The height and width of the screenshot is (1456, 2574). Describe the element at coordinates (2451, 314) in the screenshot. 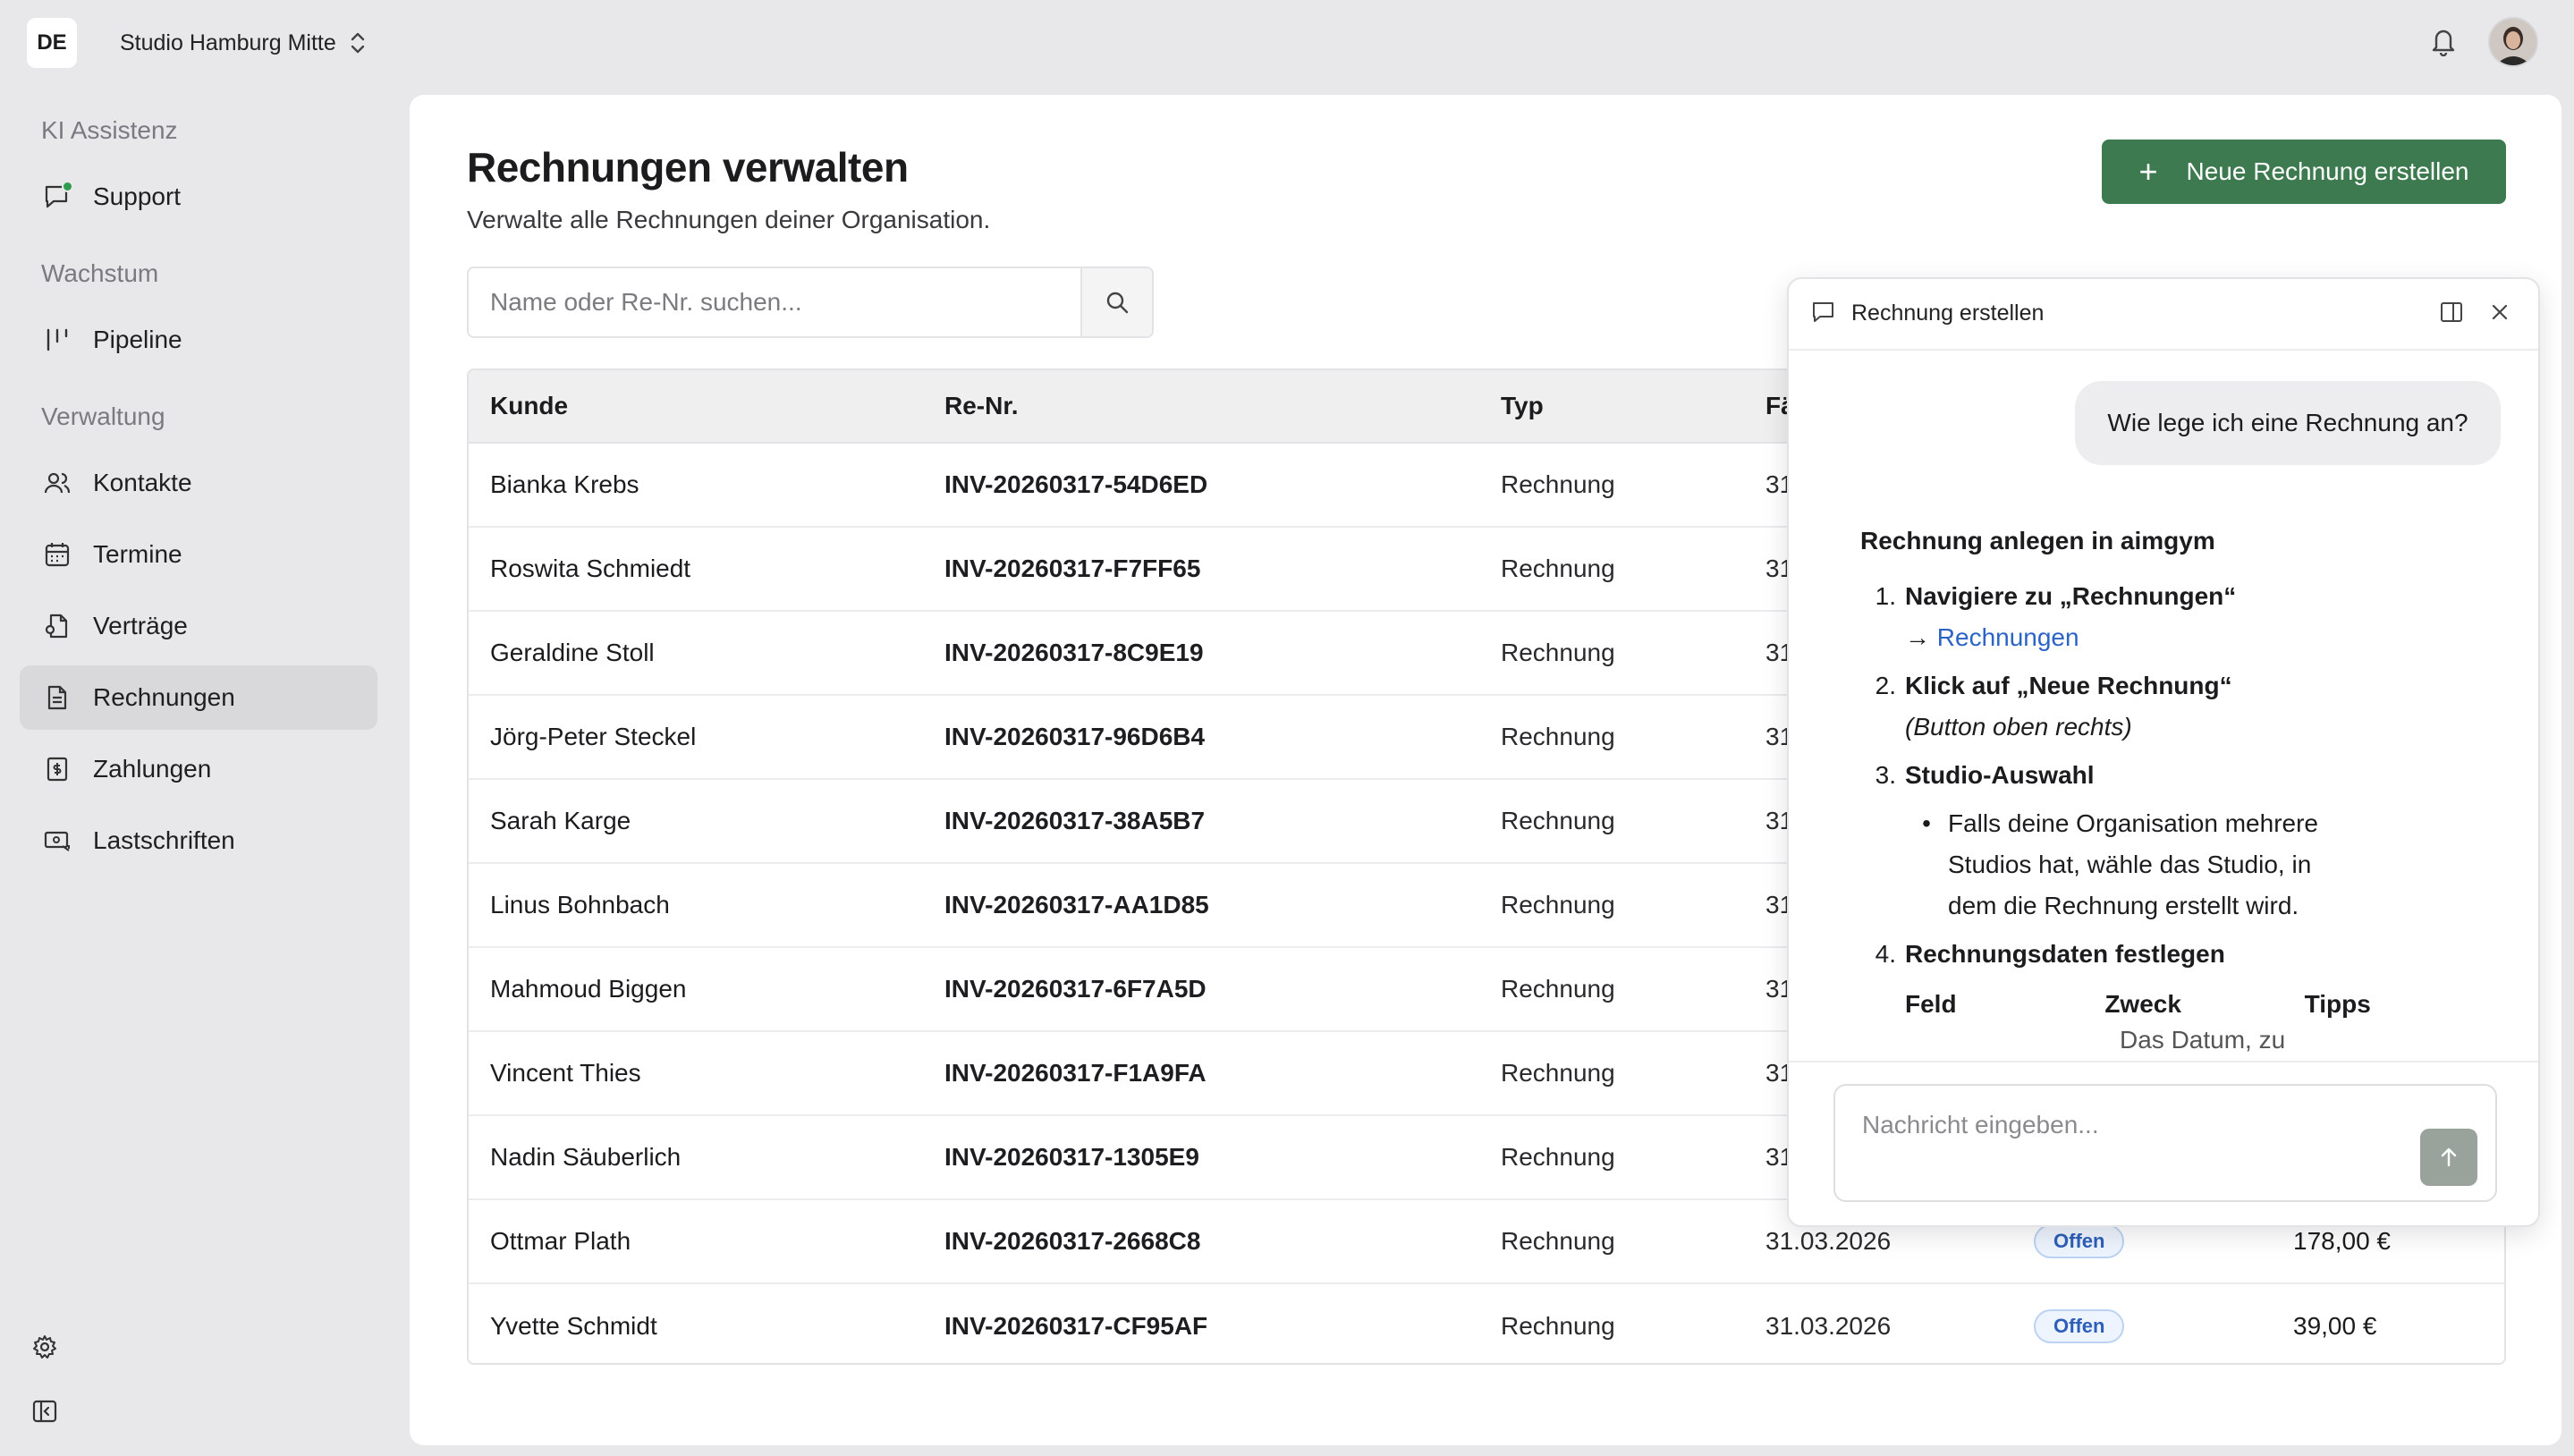

I see `panel-toggle-icon` at that location.